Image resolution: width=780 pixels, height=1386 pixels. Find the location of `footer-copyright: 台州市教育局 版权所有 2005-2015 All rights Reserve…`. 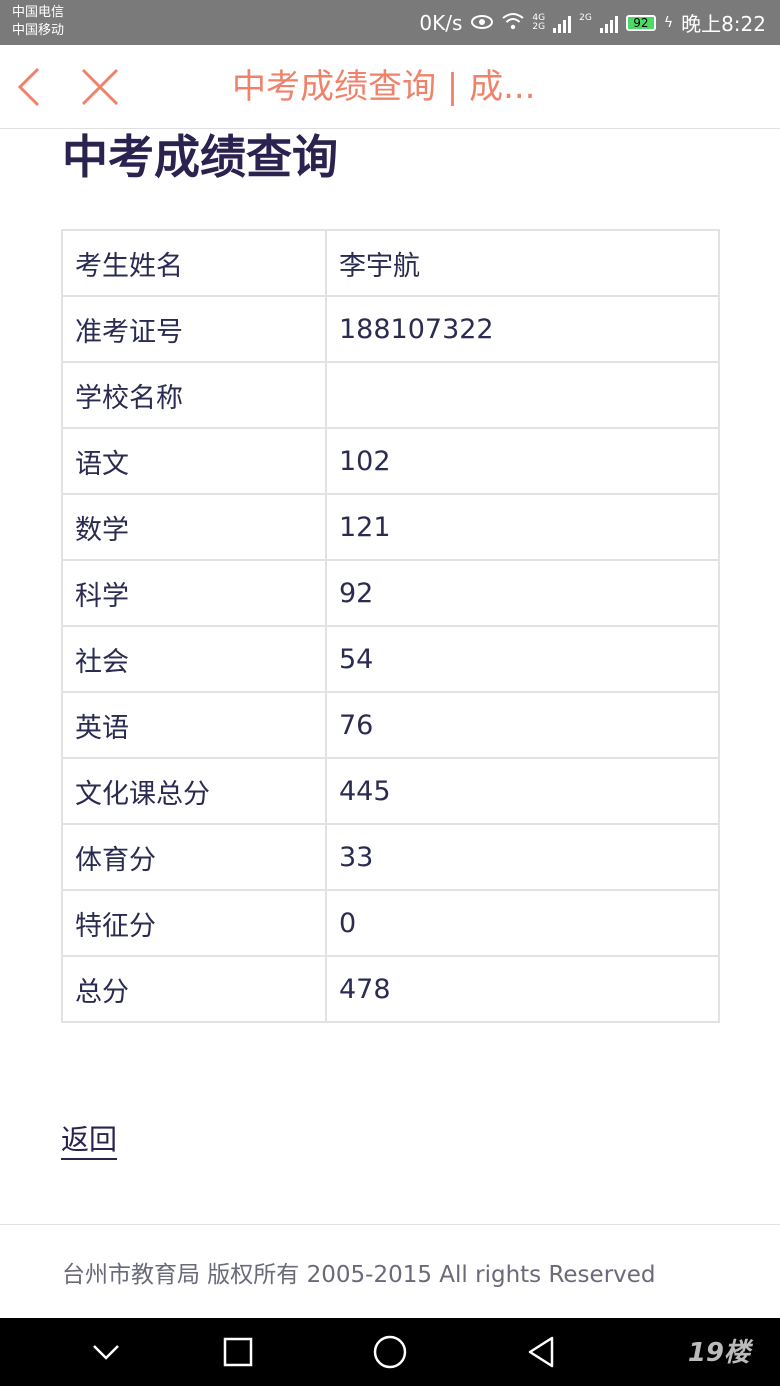

footer-copyright: 台州市教育局 版权所有 2005-2015 All rights Reserve… is located at coordinates (359, 1275).